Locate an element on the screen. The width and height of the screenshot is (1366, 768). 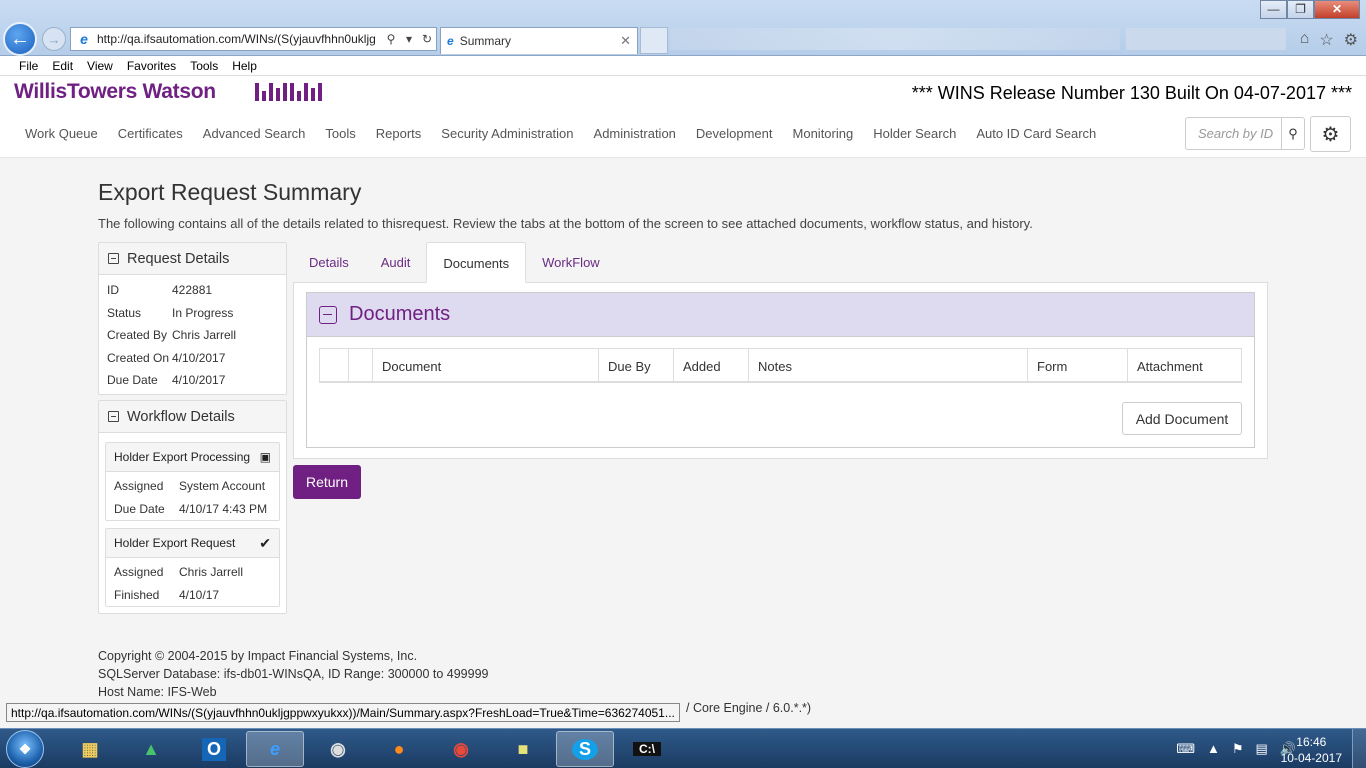
column-header-notes: Notes is located at coordinates (888, 365).